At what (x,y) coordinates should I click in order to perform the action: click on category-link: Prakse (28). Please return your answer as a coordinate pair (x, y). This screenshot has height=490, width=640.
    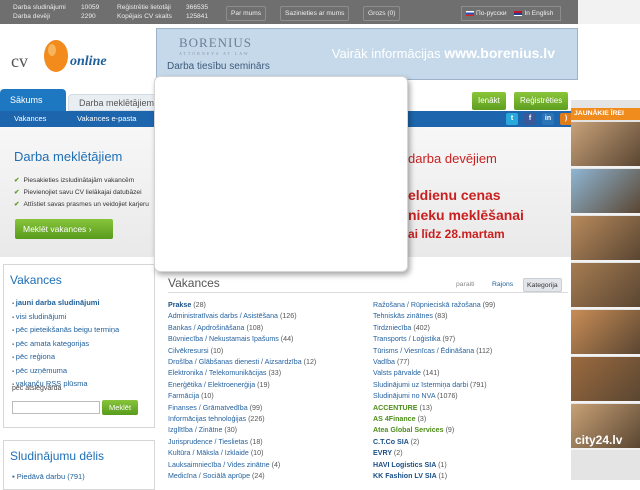
    Looking at the image, I should click on (242, 305).